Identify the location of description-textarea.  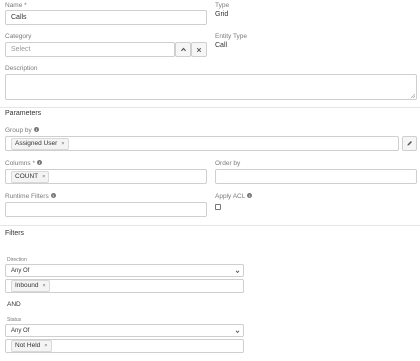
(211, 87).